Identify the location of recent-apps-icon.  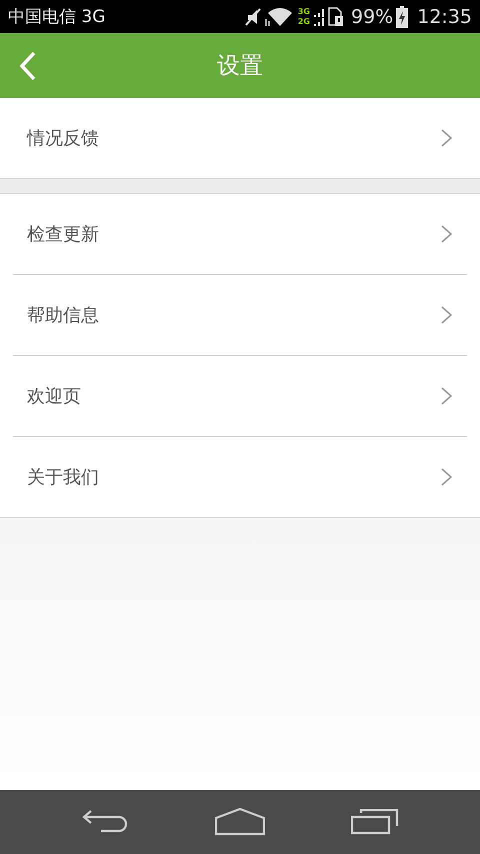
(375, 822).